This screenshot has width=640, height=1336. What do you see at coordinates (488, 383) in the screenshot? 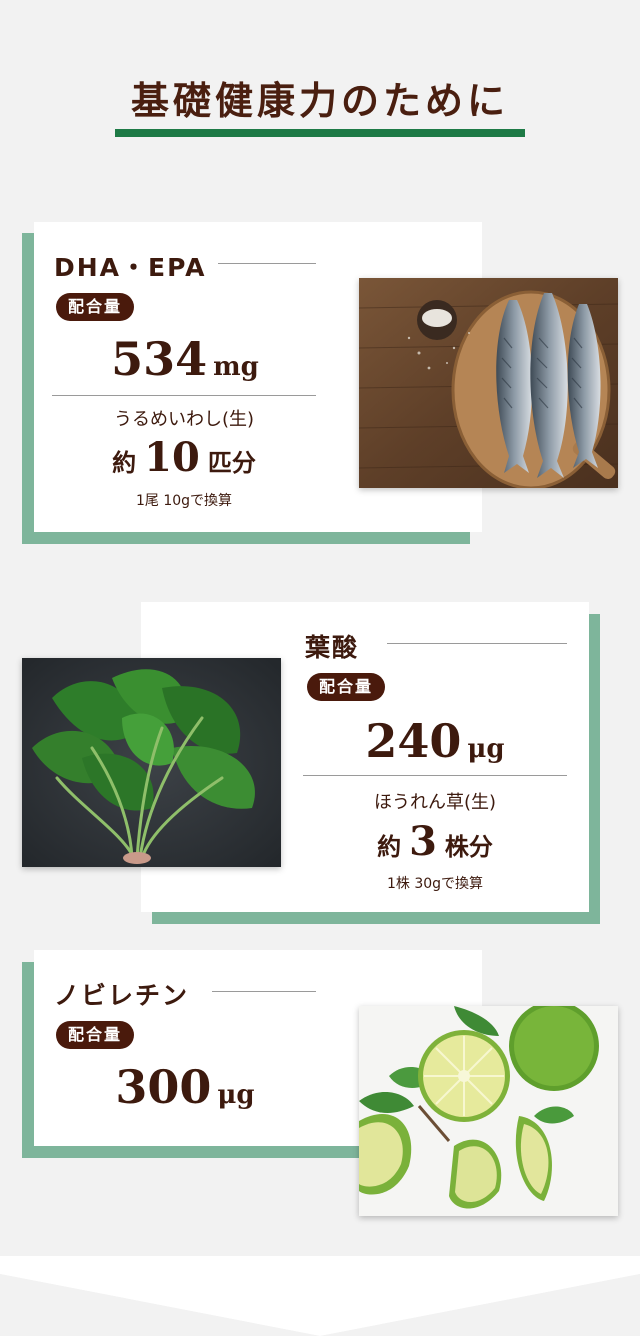
I see `fish-on-cutting-board-photo` at bounding box center [488, 383].